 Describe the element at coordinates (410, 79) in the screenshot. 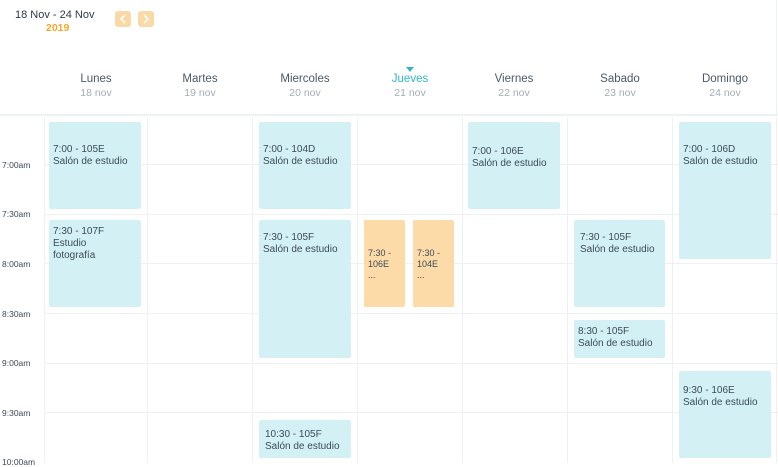

I see `day-name: Jueves` at that location.